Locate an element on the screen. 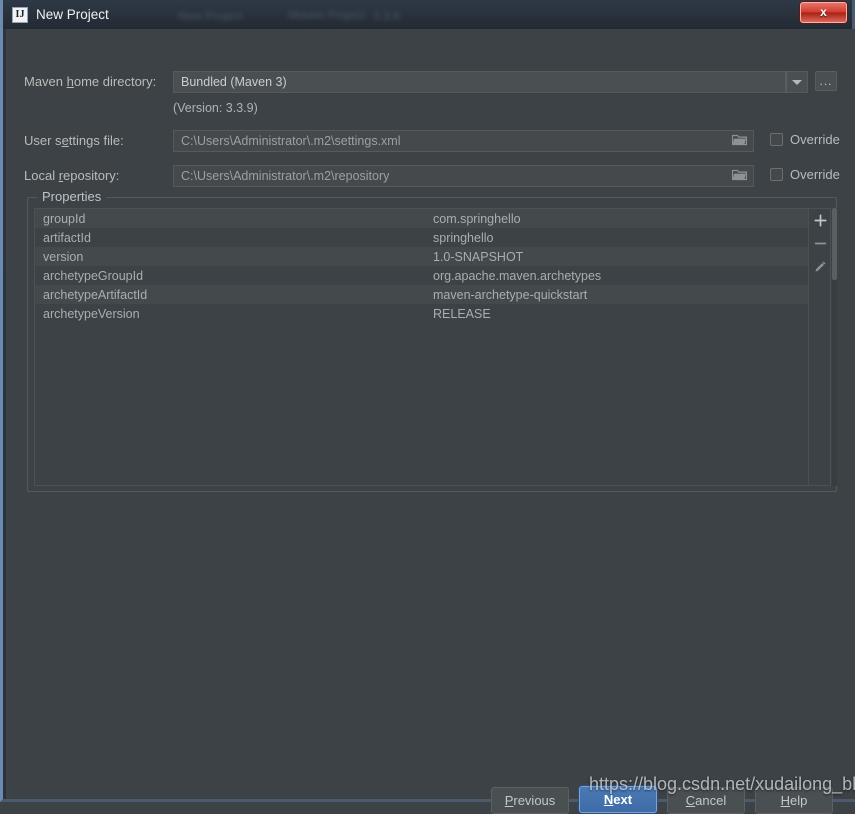 The image size is (855, 814). table-row: artifactId springhello is located at coordinates (422, 237).